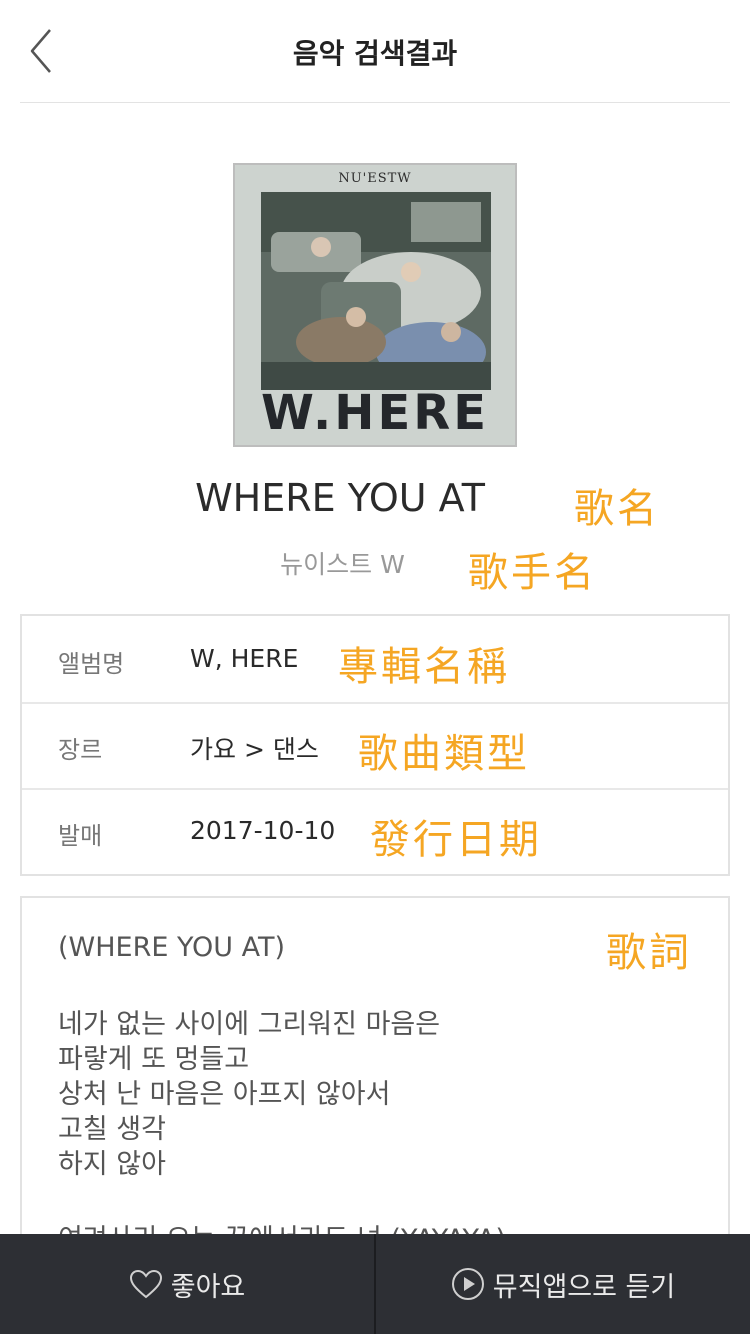 The image size is (750, 1334). I want to click on annotation-album-name: 專輯名稱, so click(424, 667).